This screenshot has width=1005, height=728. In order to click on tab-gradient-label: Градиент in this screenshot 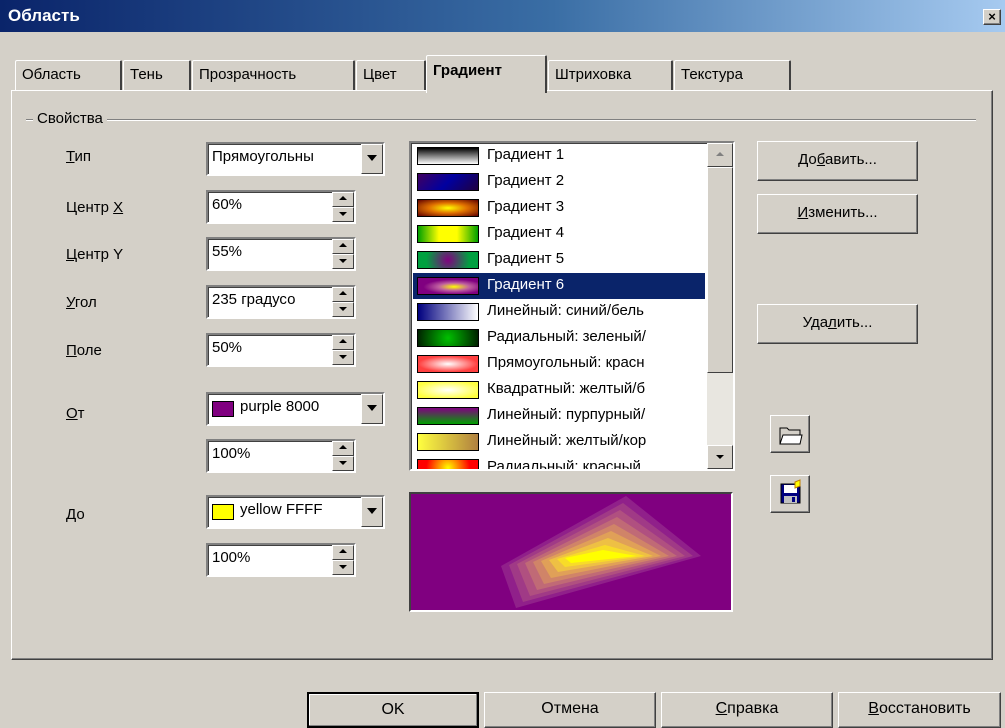, I will do `click(467, 70)`.